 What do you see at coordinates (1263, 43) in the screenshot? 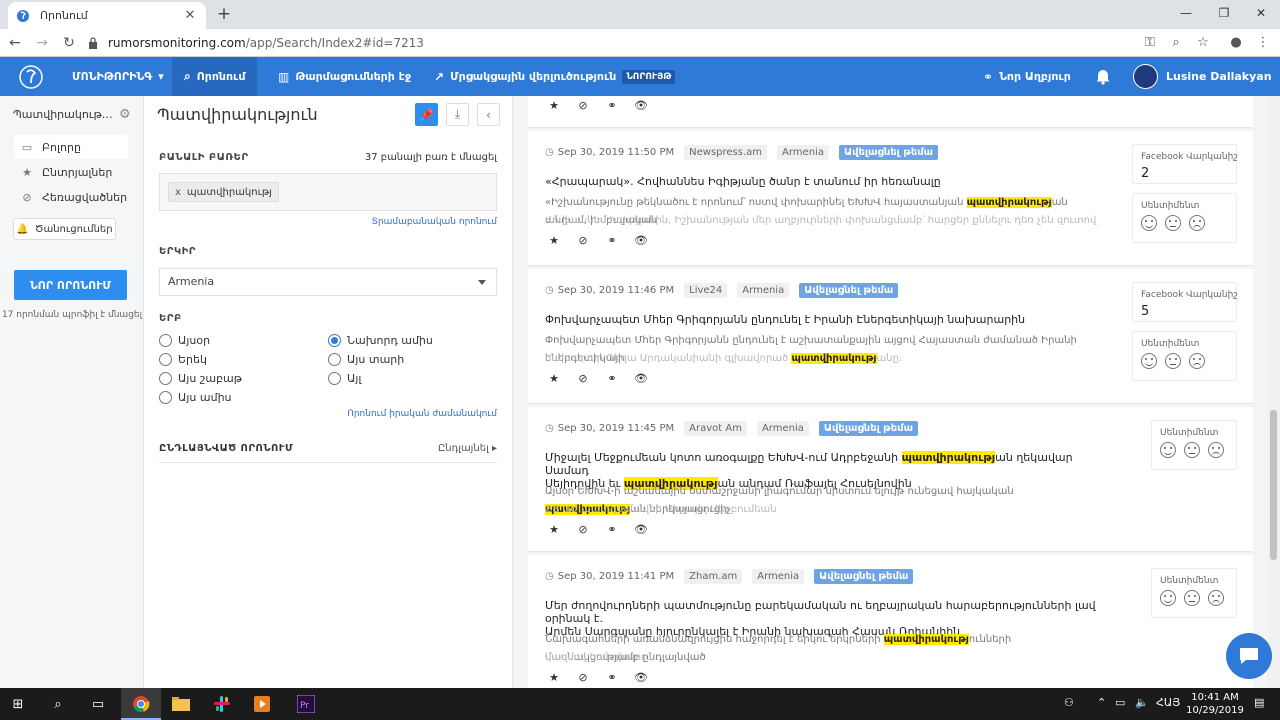
I see `more-menu-icon: ⋮` at bounding box center [1263, 43].